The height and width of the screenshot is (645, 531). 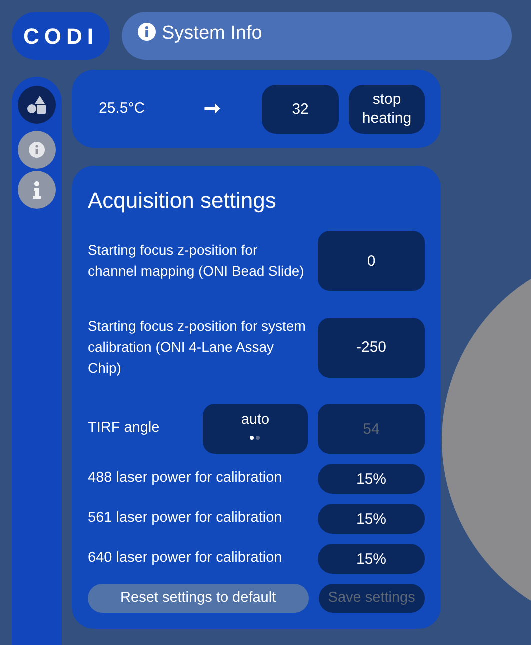 I want to click on header-title: System Info, so click(x=212, y=34).